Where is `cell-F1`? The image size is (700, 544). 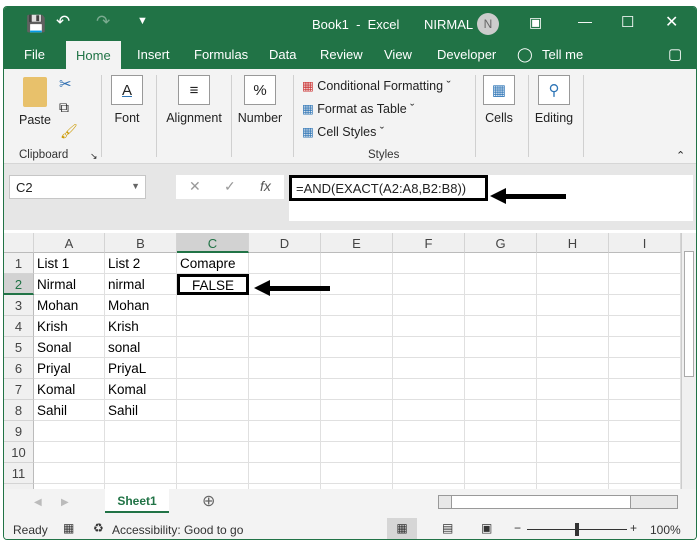
cell-F1 is located at coordinates (429, 263).